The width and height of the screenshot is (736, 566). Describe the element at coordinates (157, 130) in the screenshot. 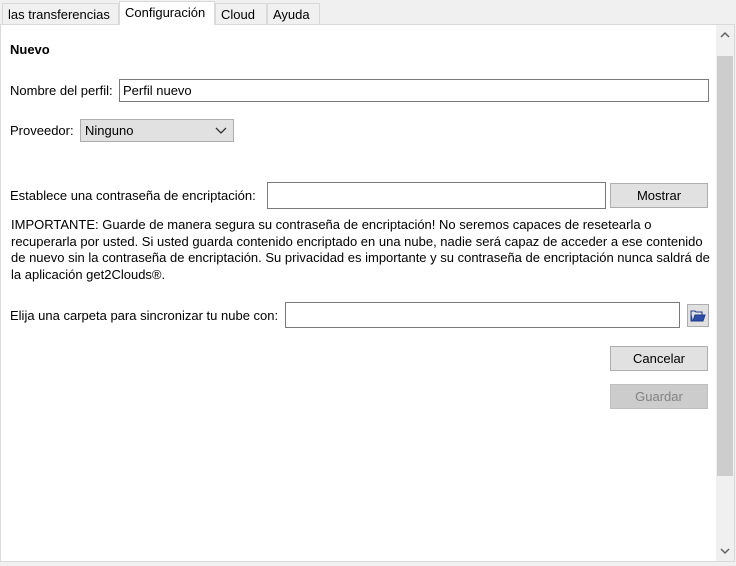

I see `provider-select: Ninguno` at that location.